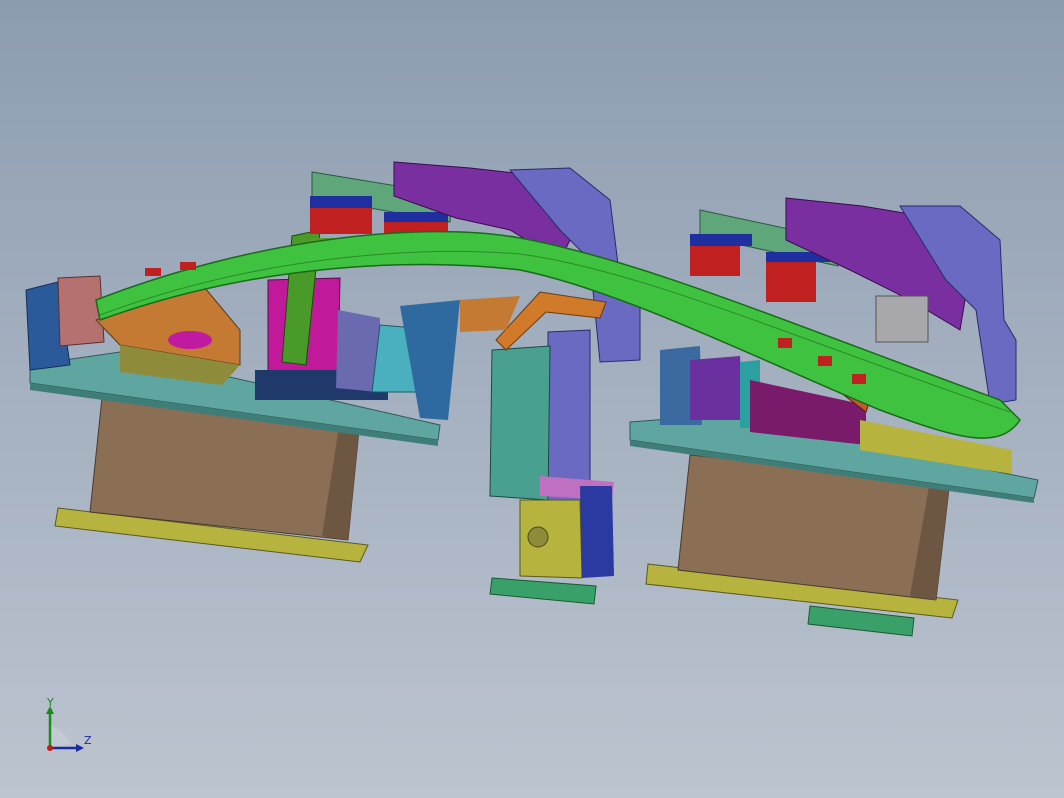 Image resolution: width=1064 pixels, height=798 pixels. I want to click on pink-block, so click(81, 311).